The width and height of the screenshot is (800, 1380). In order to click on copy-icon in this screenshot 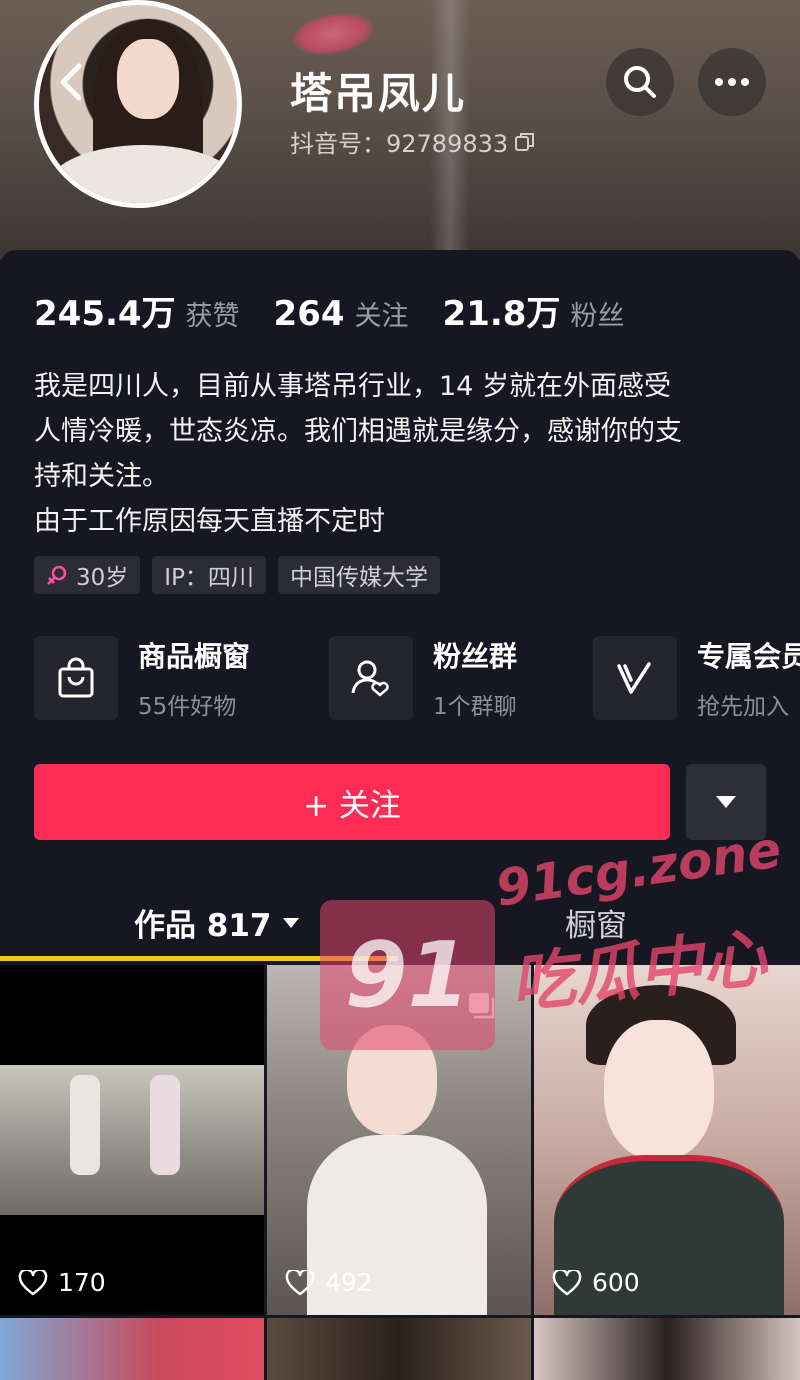, I will do `click(525, 142)`.